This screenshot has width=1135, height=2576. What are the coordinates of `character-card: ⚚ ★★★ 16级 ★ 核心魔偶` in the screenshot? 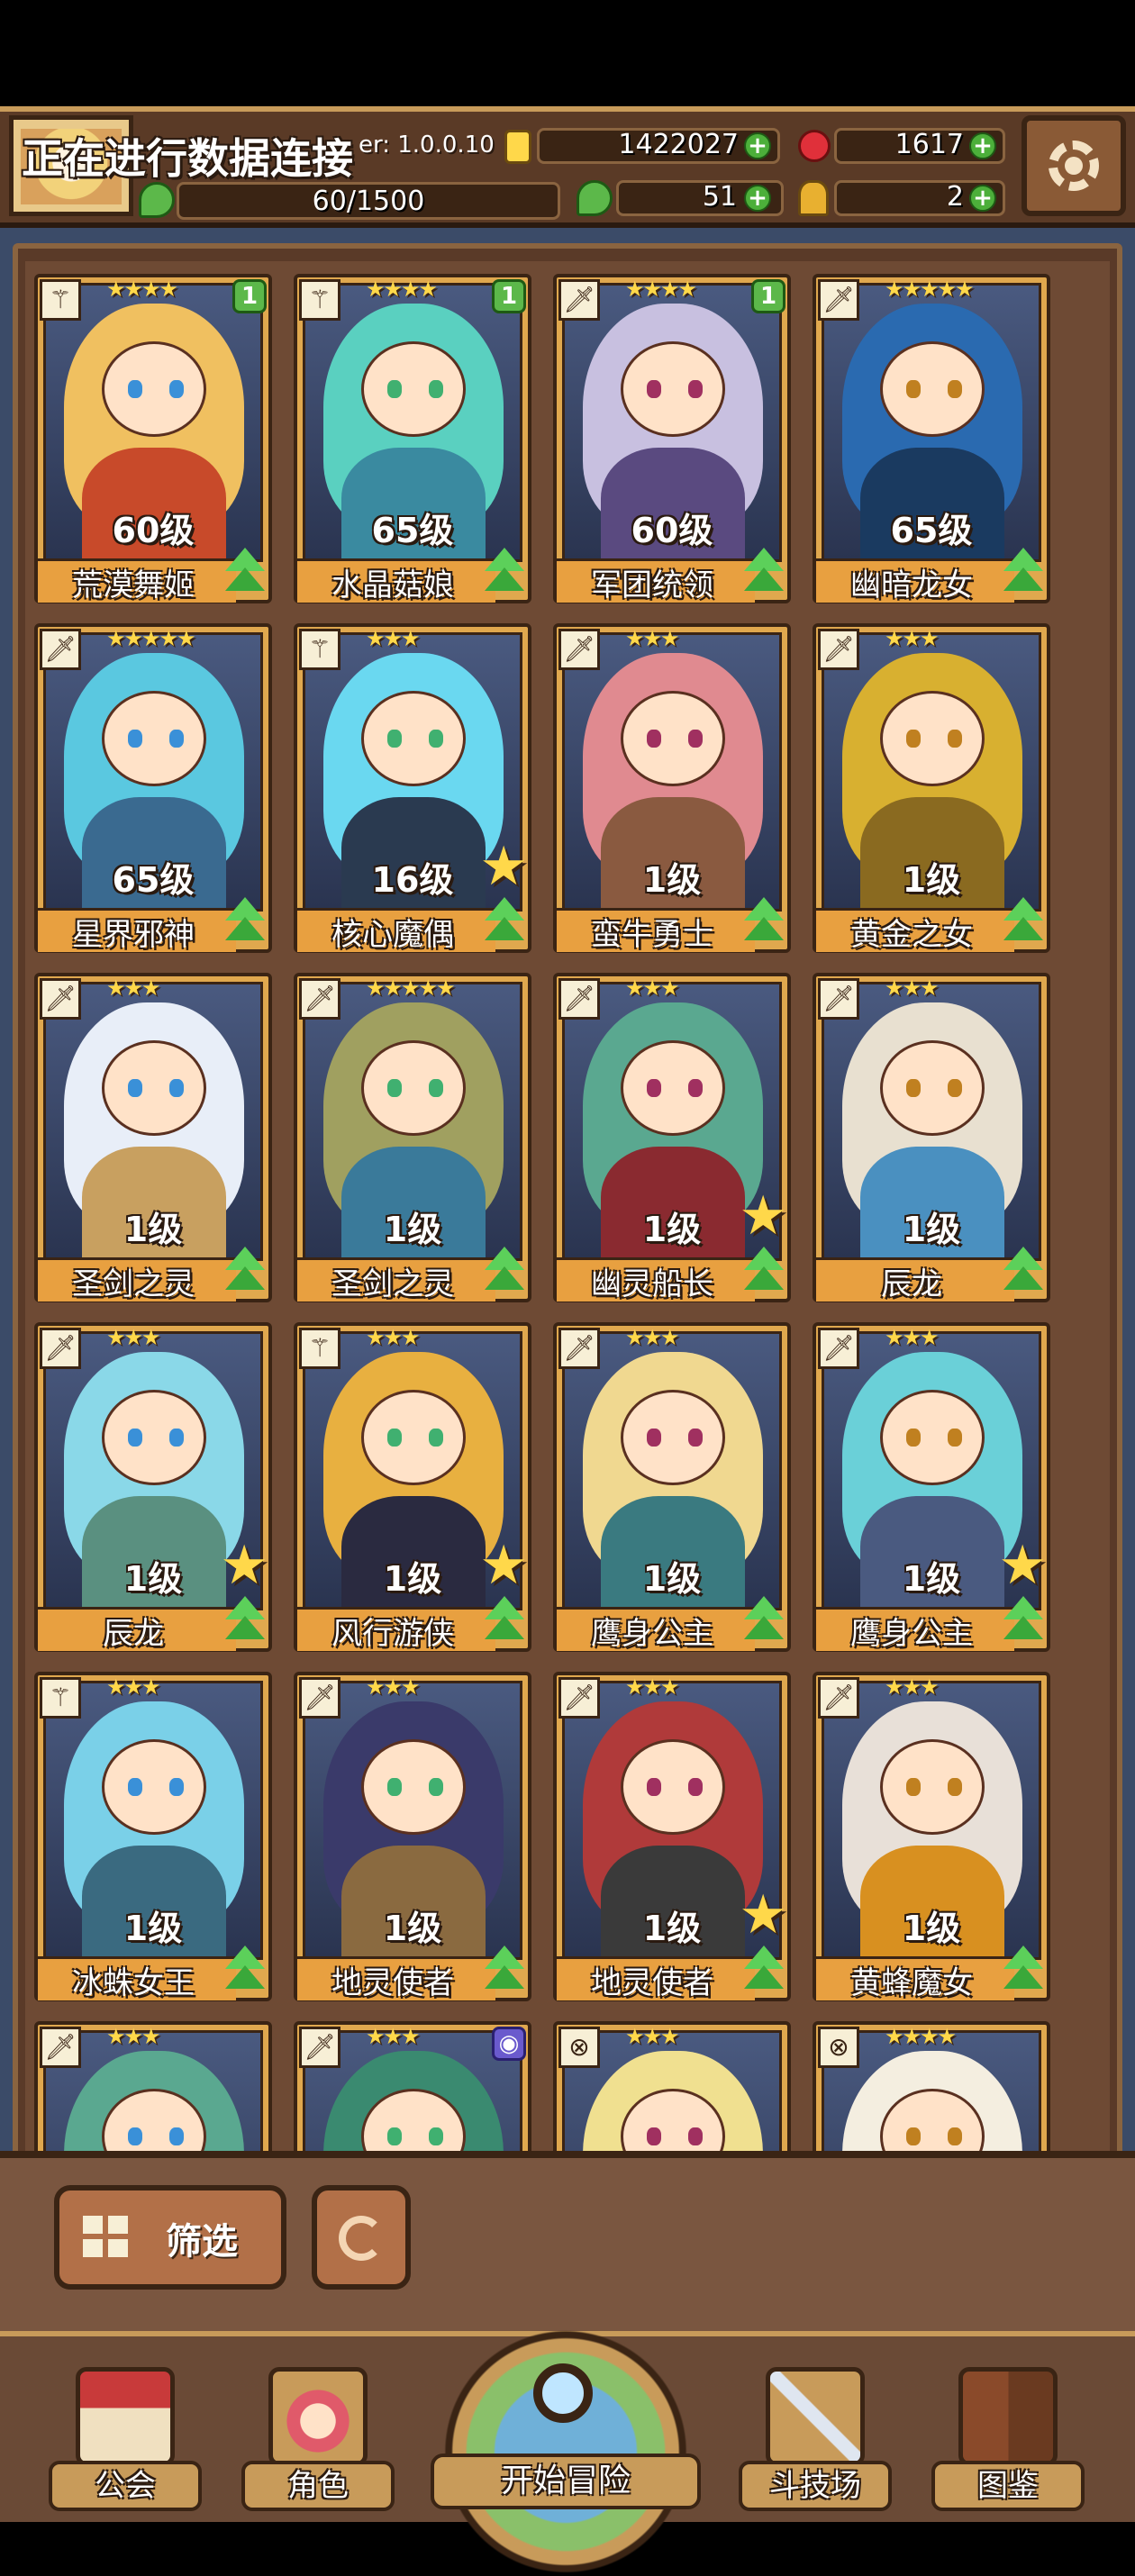 It's located at (412, 788).